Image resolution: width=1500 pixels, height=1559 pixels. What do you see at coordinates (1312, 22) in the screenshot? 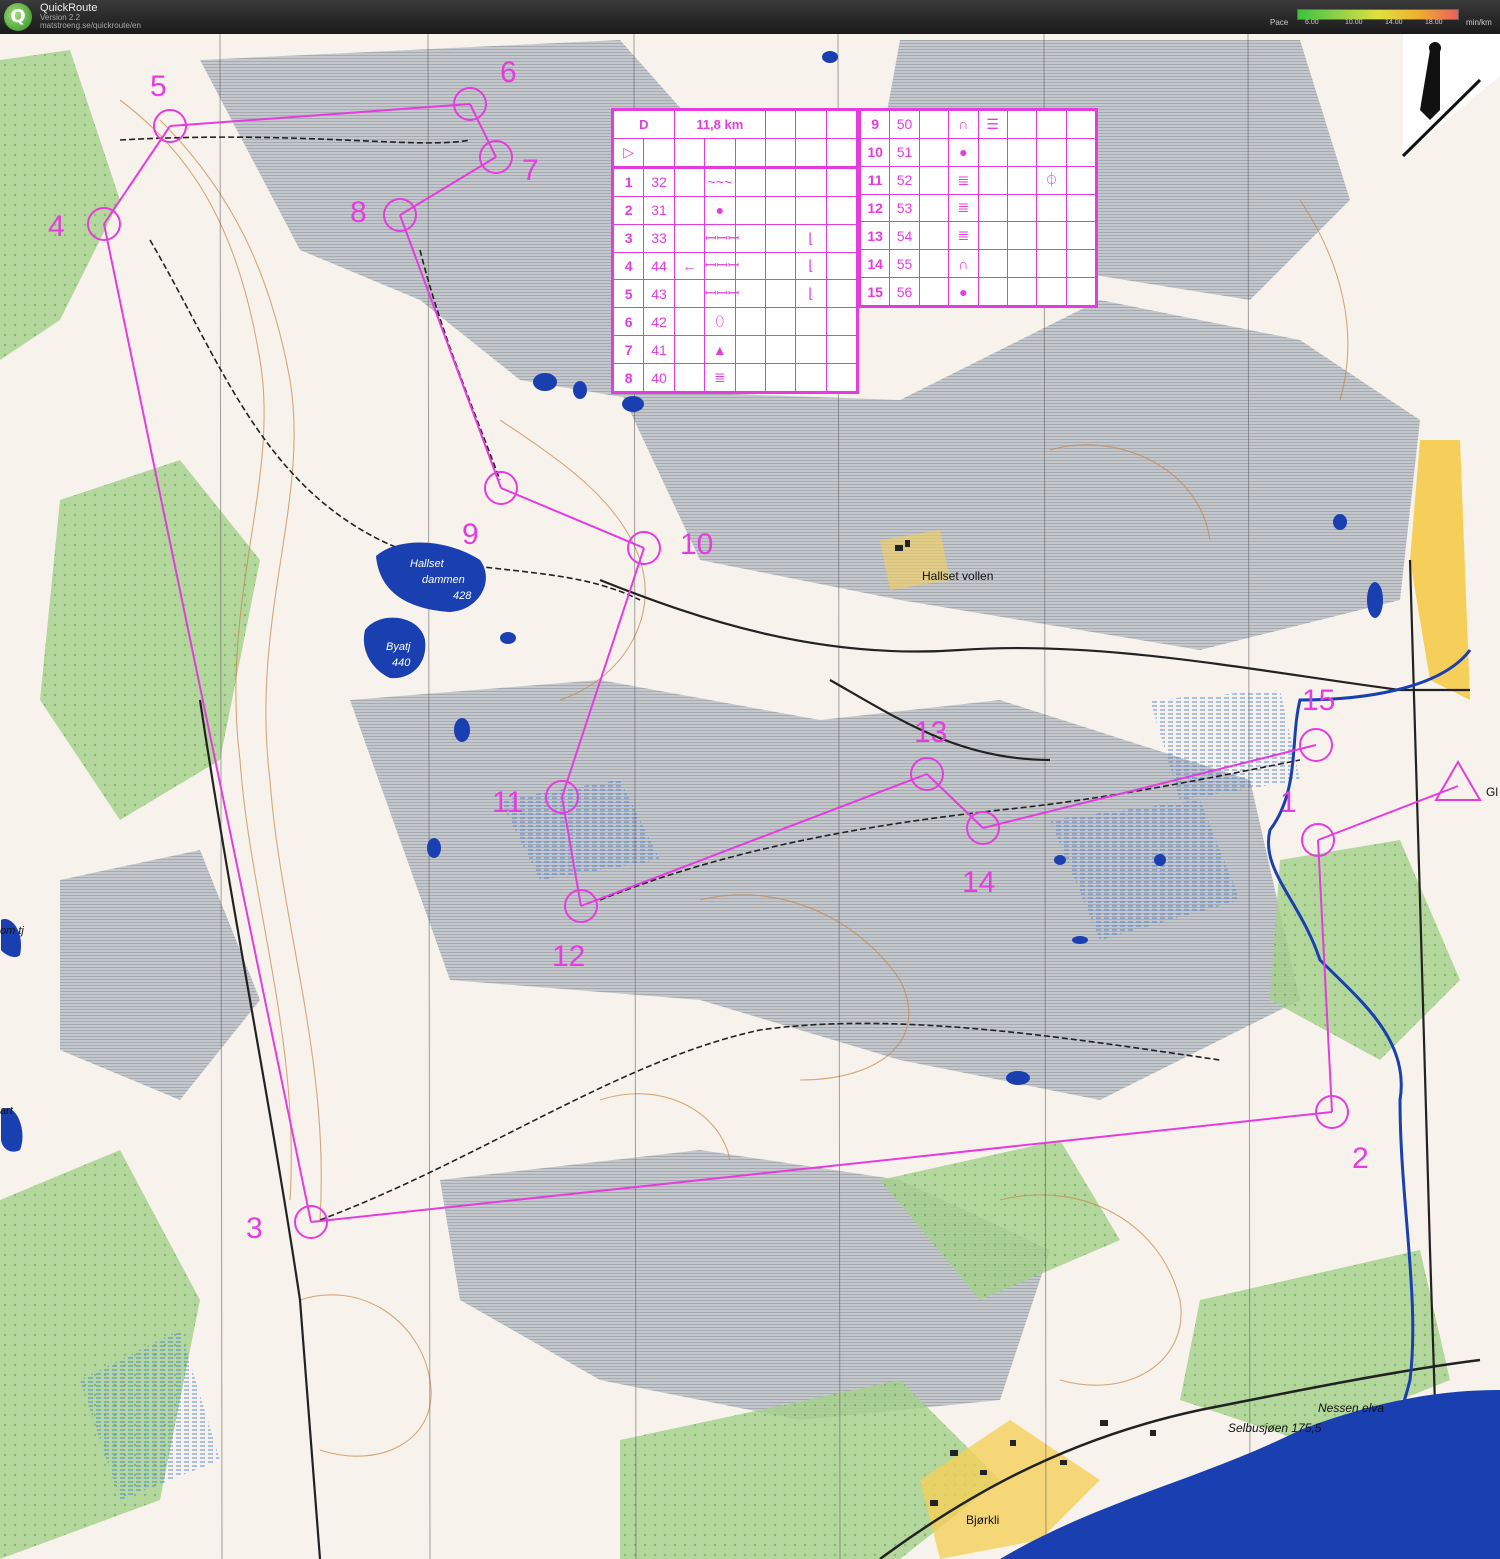
I see `pace-tick: 6.00` at bounding box center [1312, 22].